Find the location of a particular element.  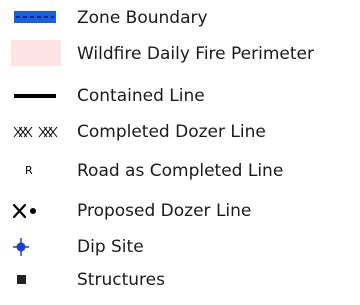

legend-item-contained-line: Contained Line is located at coordinates (180, 96).